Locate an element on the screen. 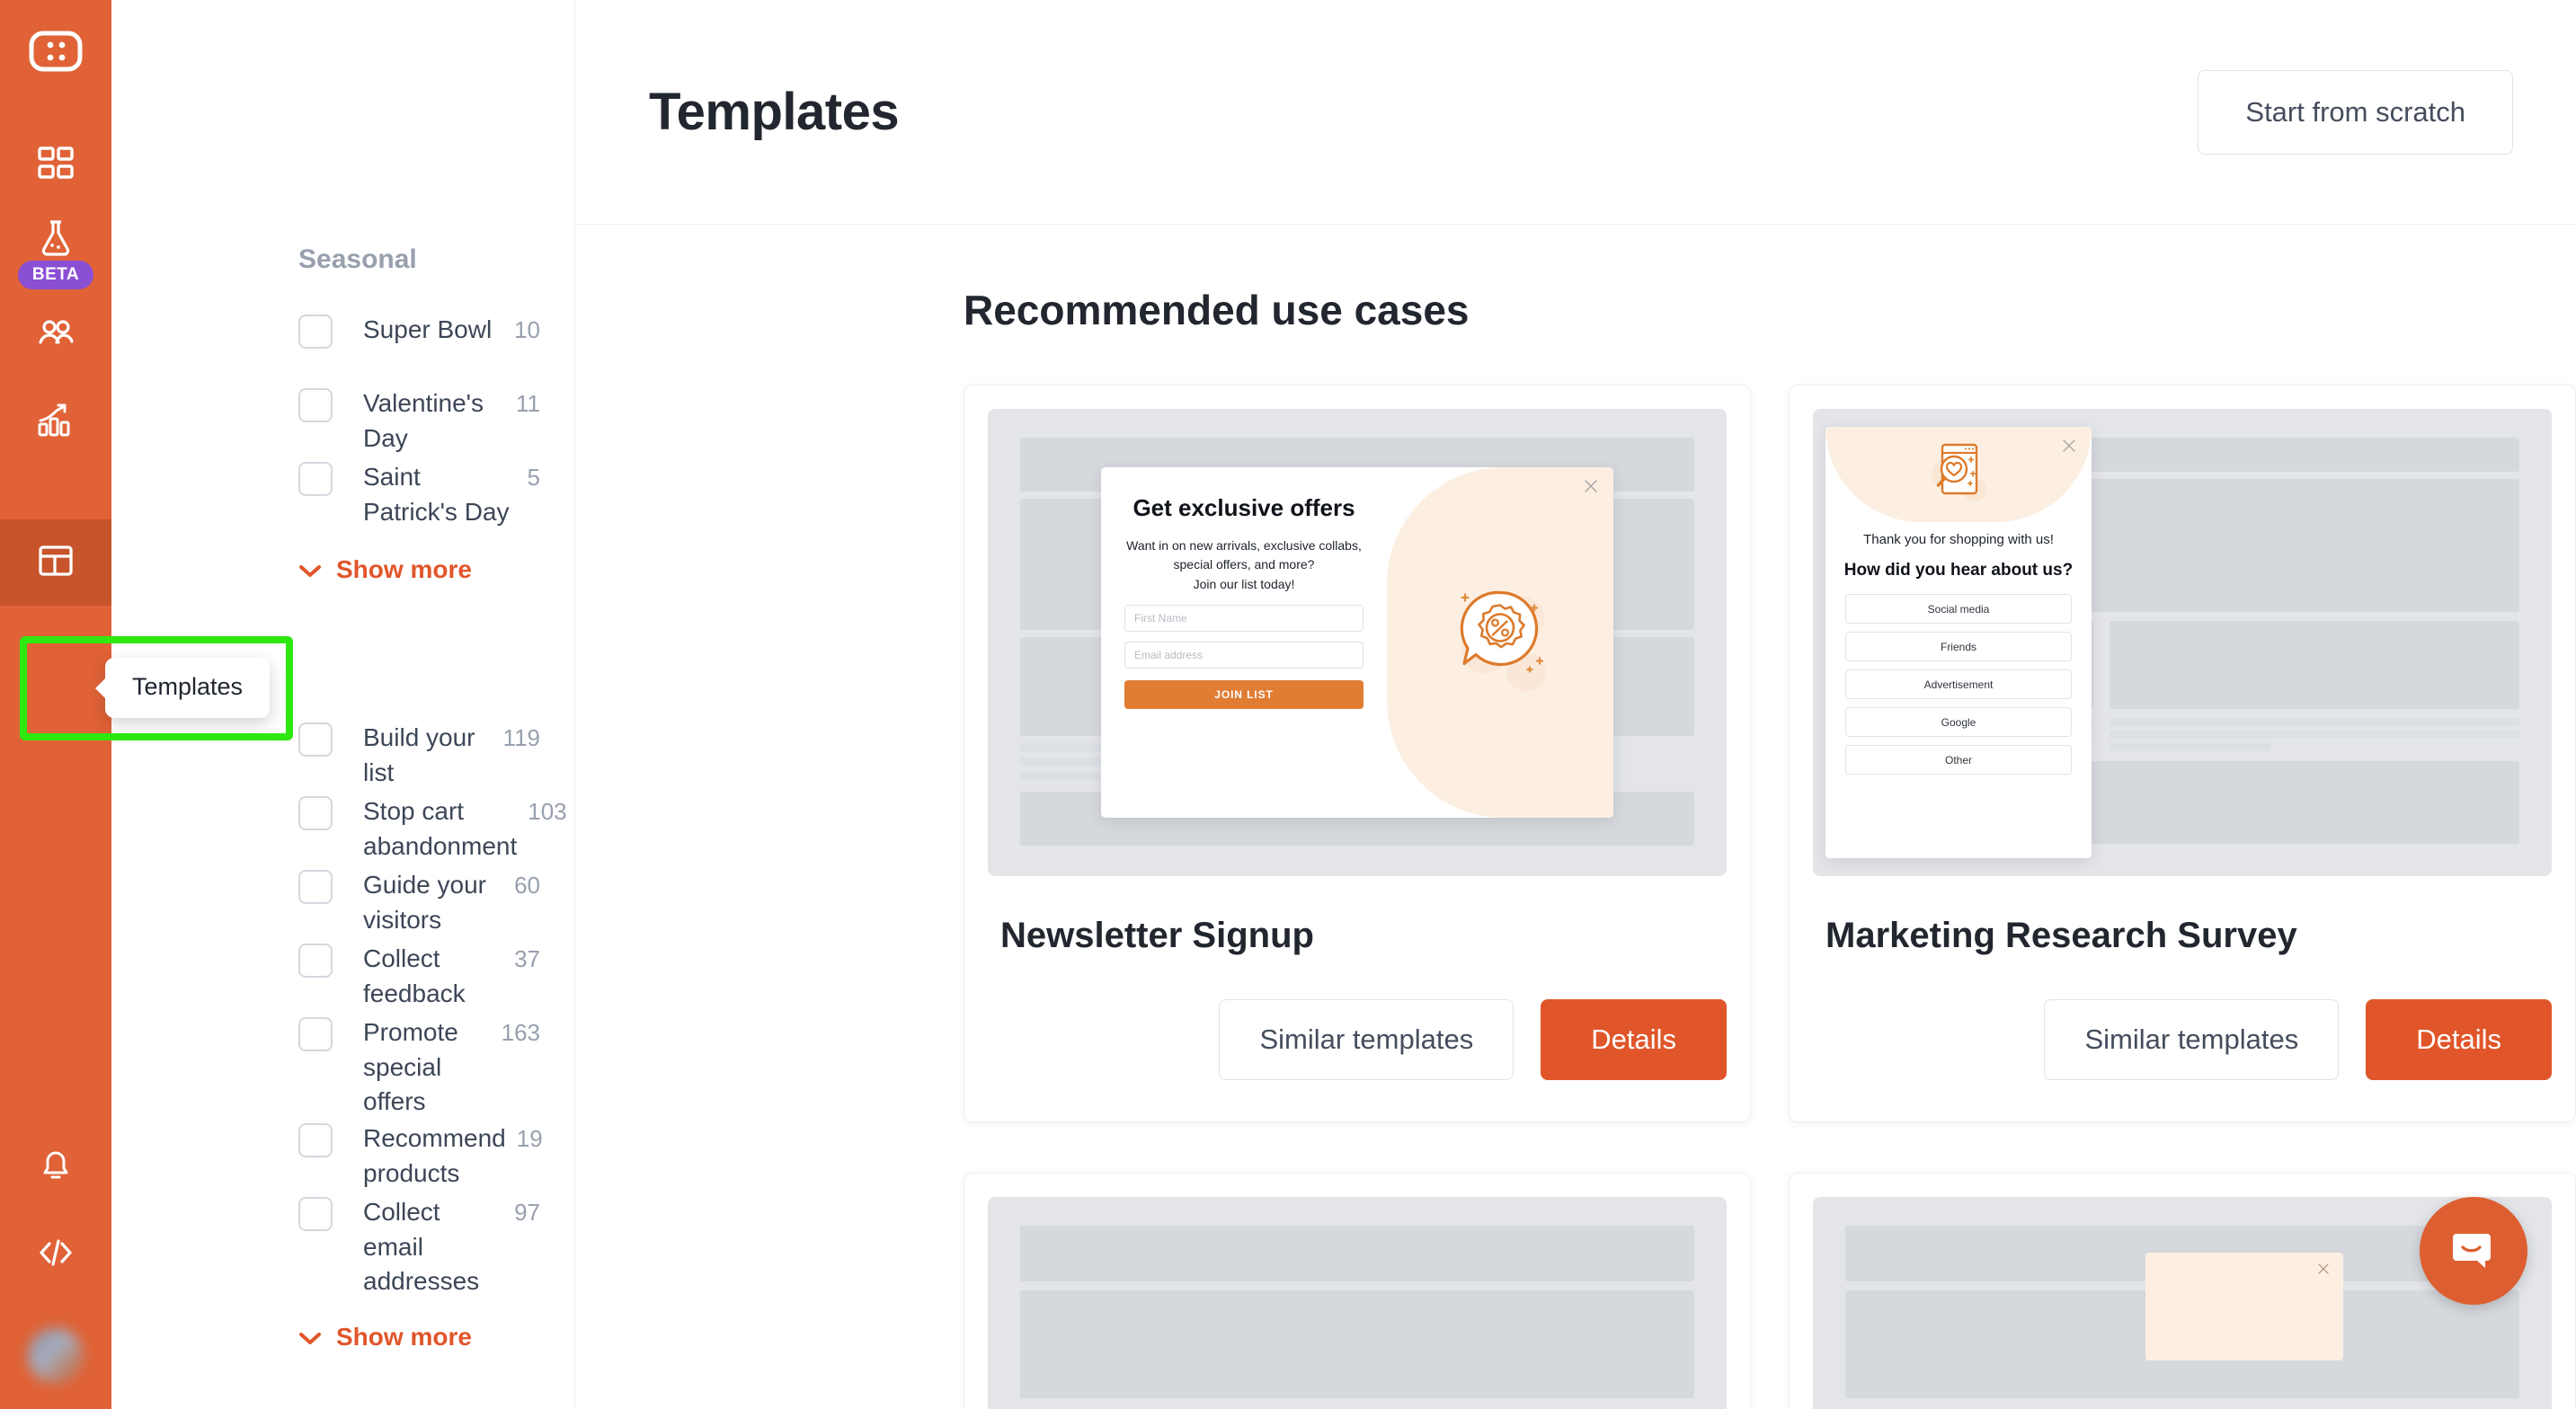 This screenshot has height=1409, width=2576. popup-option: Friends is located at coordinates (1959, 647).